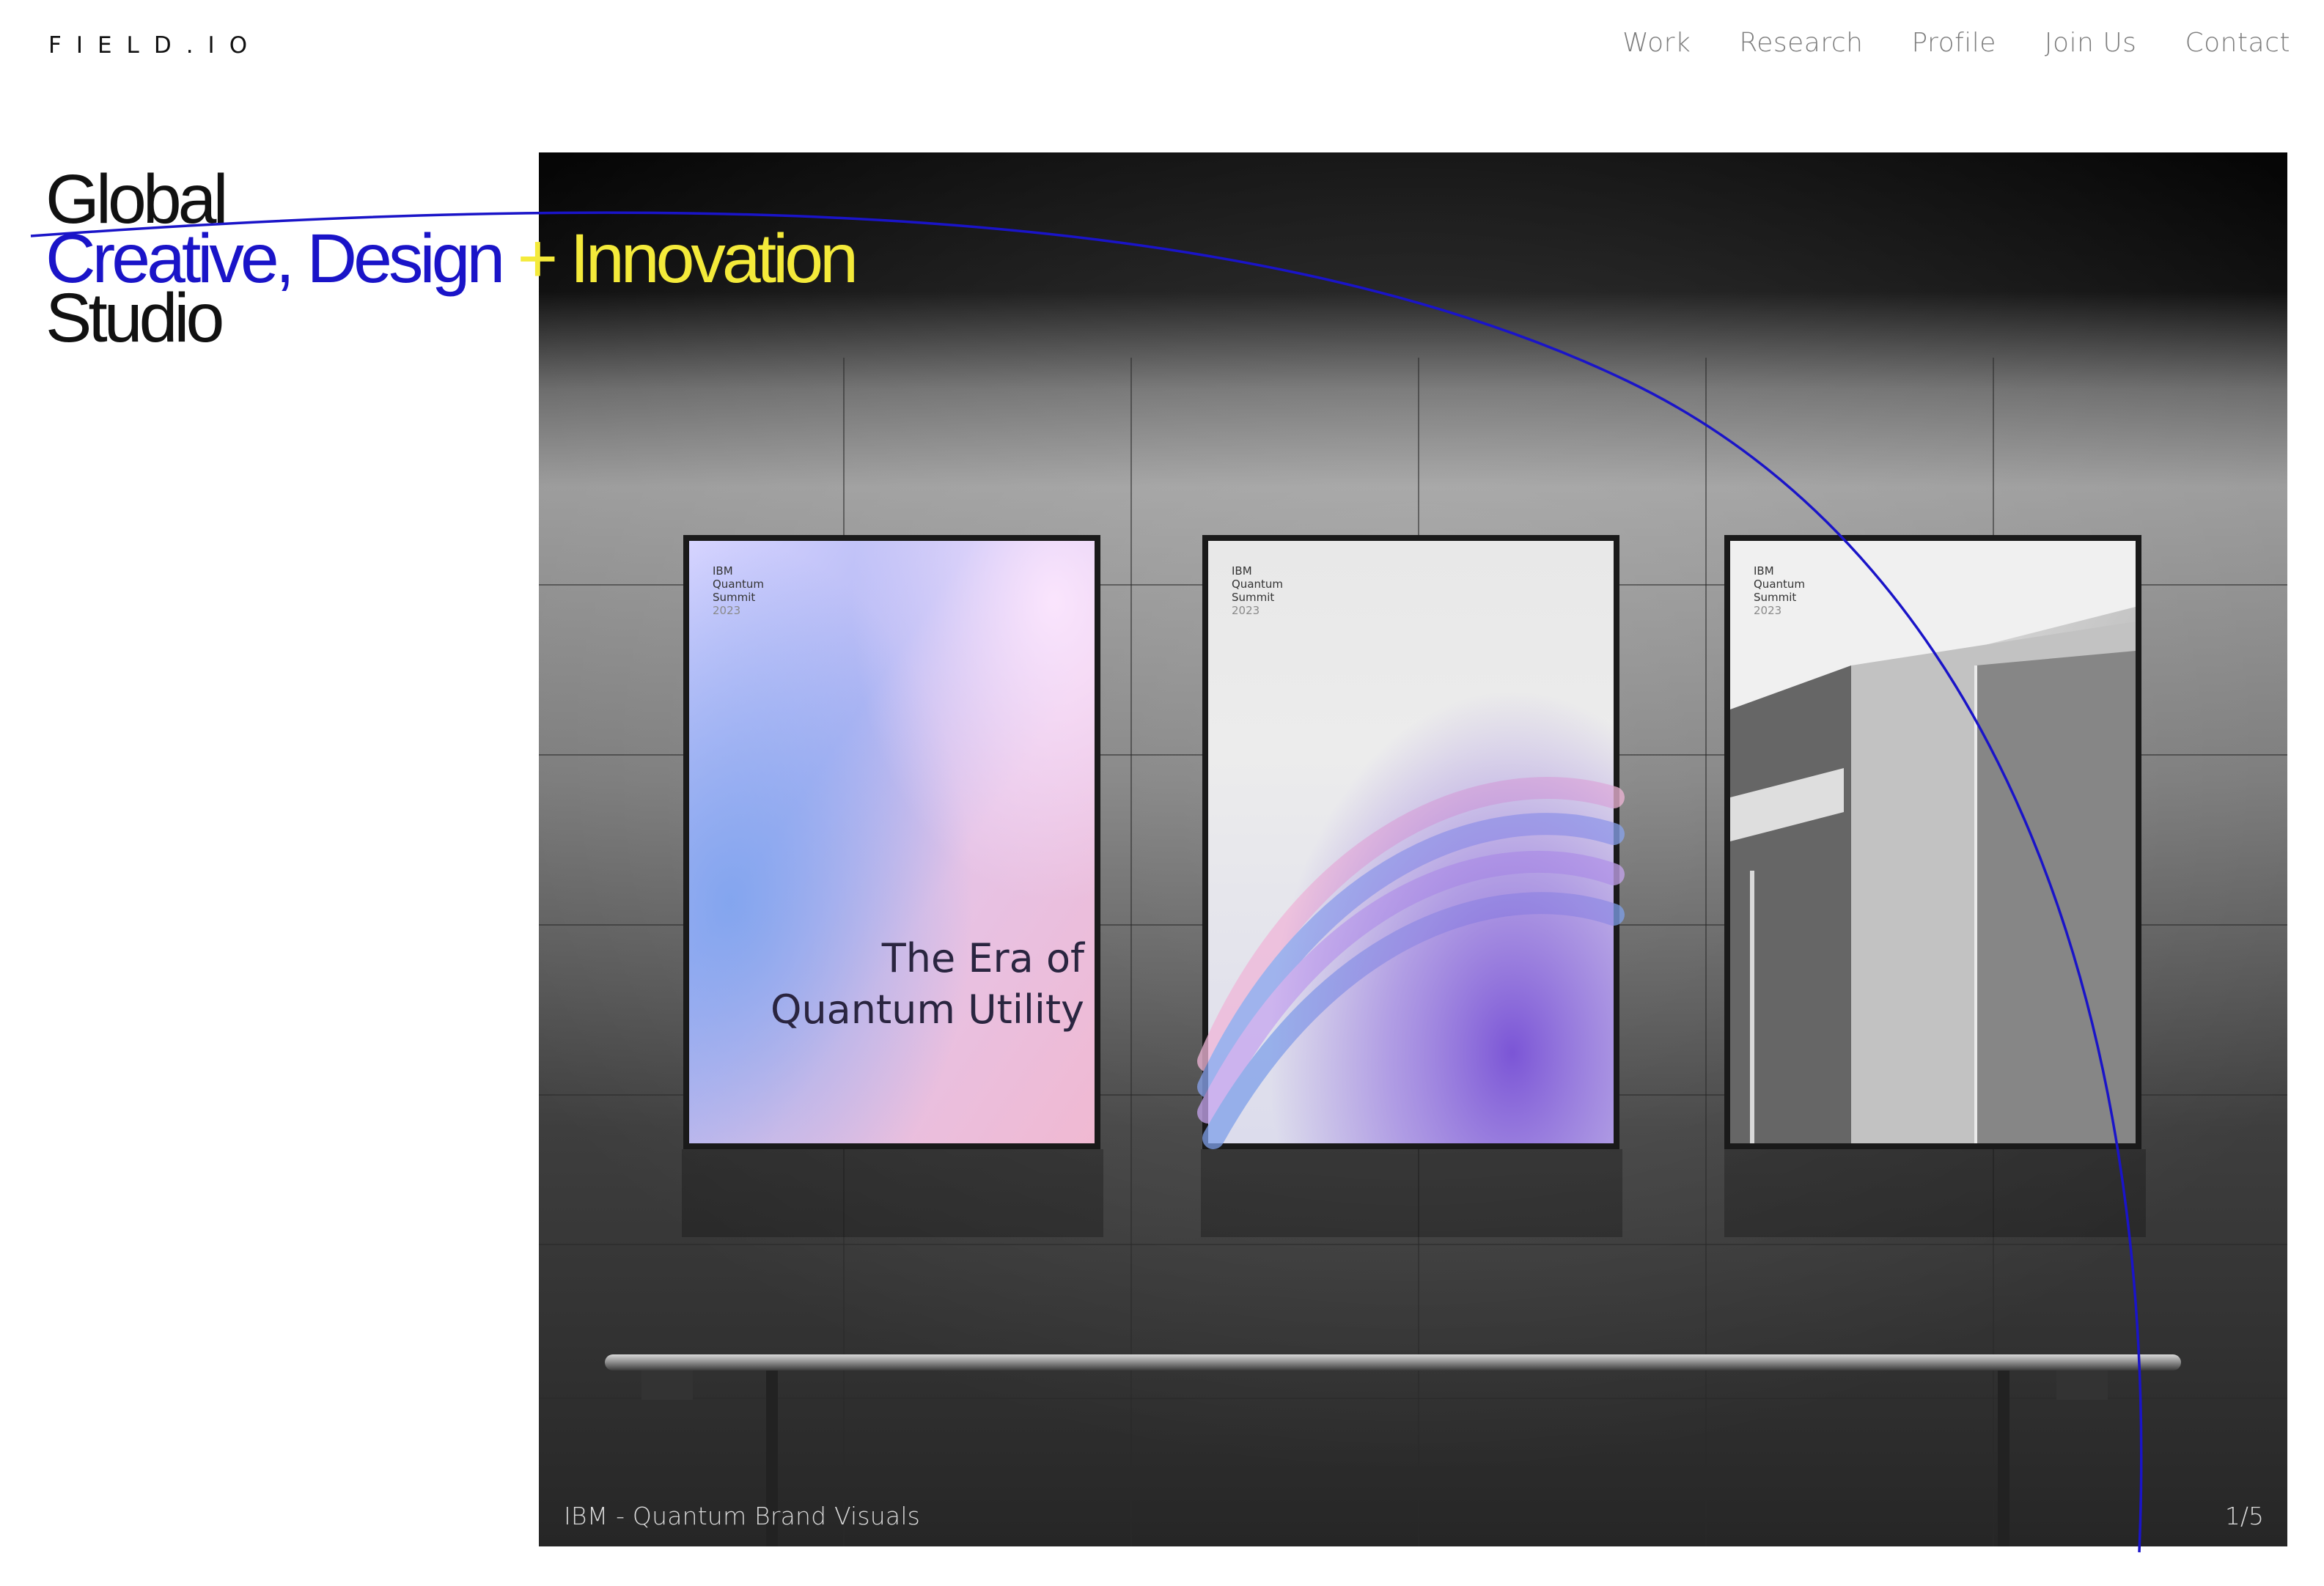 Image resolution: width=2324 pixels, height=1586 pixels. I want to click on nav-contact: Contact, so click(2237, 43).